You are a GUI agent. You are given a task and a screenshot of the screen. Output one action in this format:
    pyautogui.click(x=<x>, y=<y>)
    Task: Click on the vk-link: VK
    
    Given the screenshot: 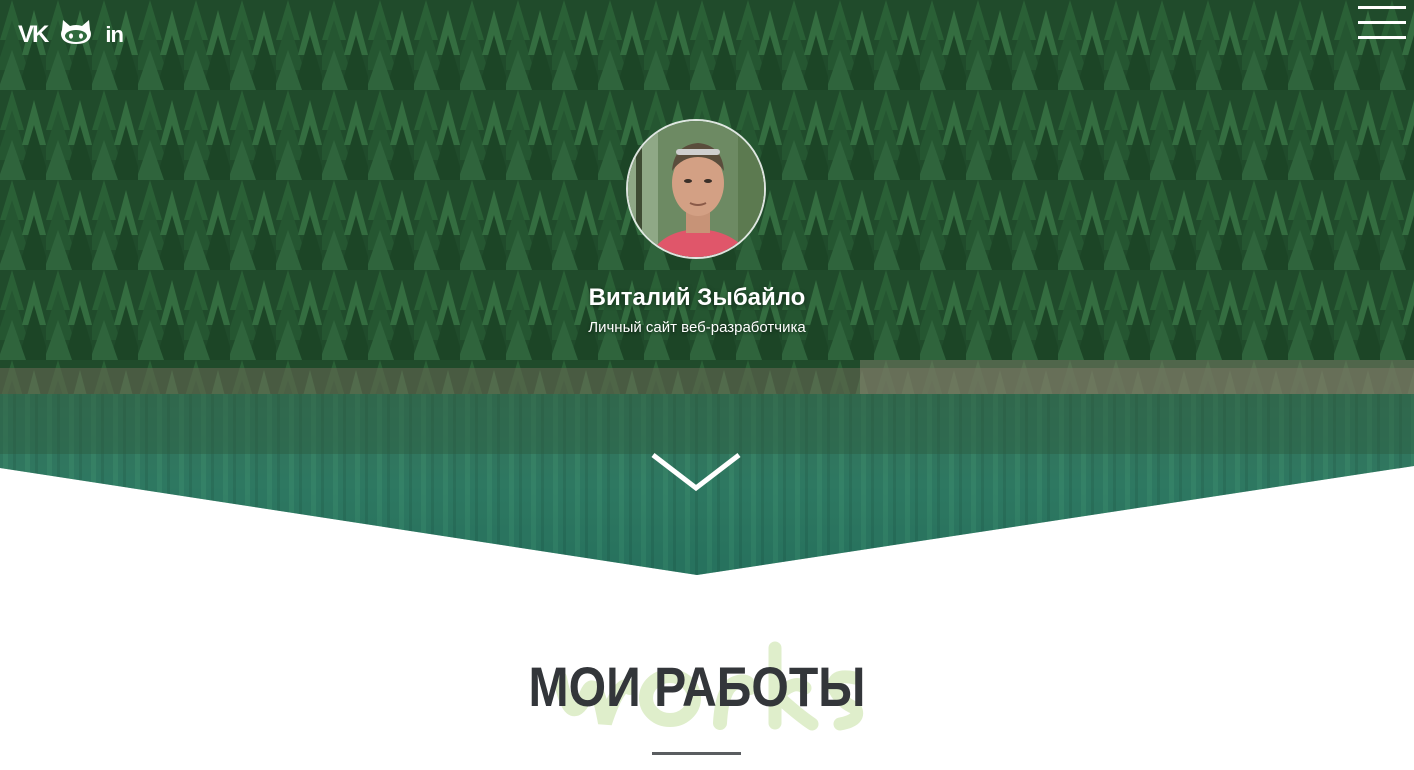 What is the action you would take?
    pyautogui.click(x=33, y=35)
    